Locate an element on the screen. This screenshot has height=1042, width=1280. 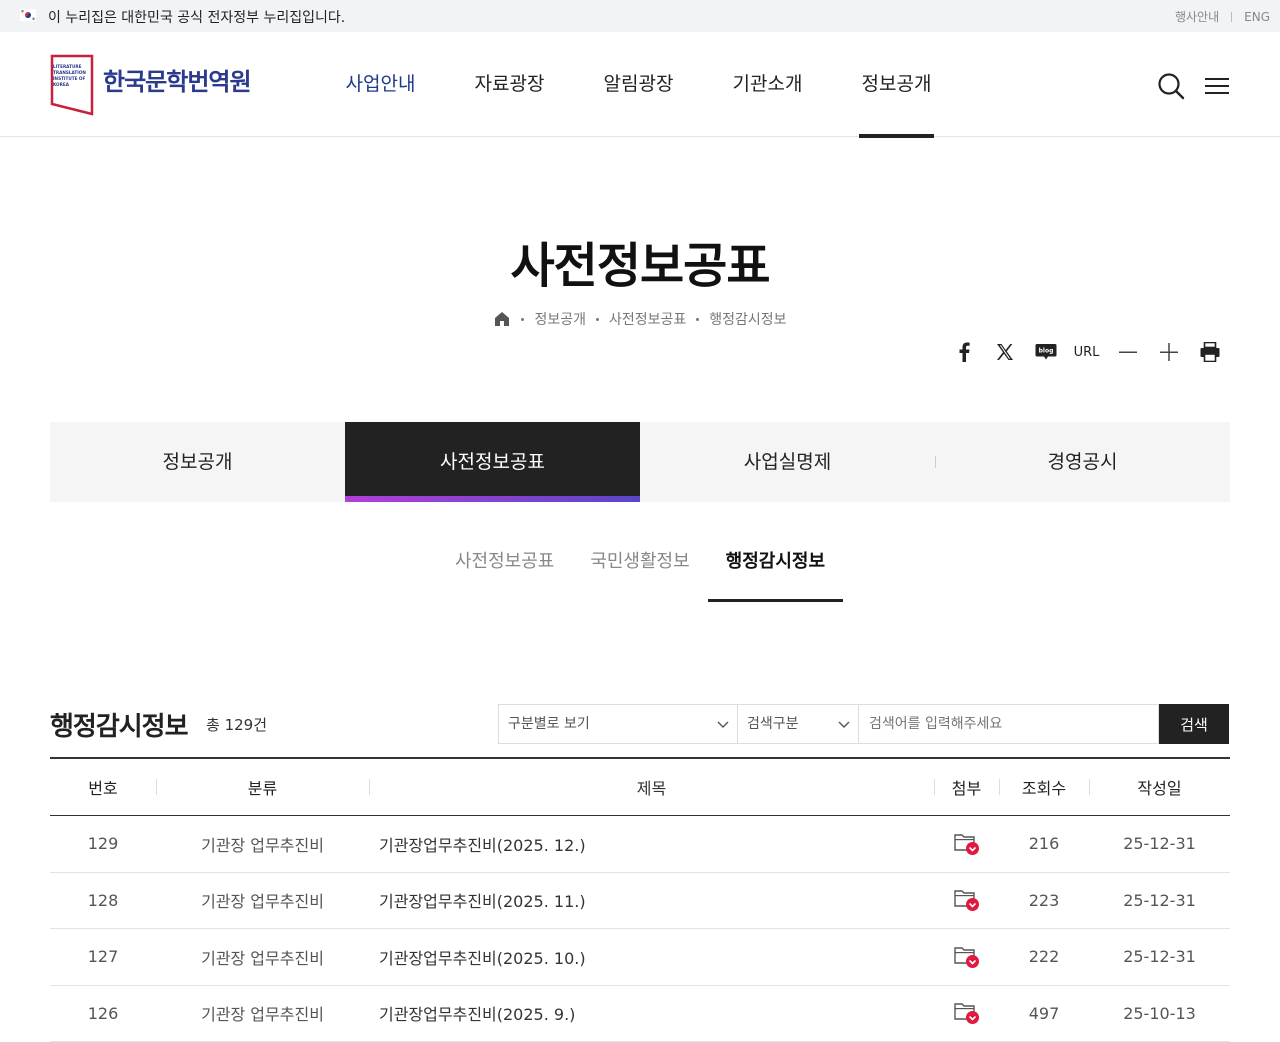
share-toolbar: blog URL is located at coordinates (1086, 352).